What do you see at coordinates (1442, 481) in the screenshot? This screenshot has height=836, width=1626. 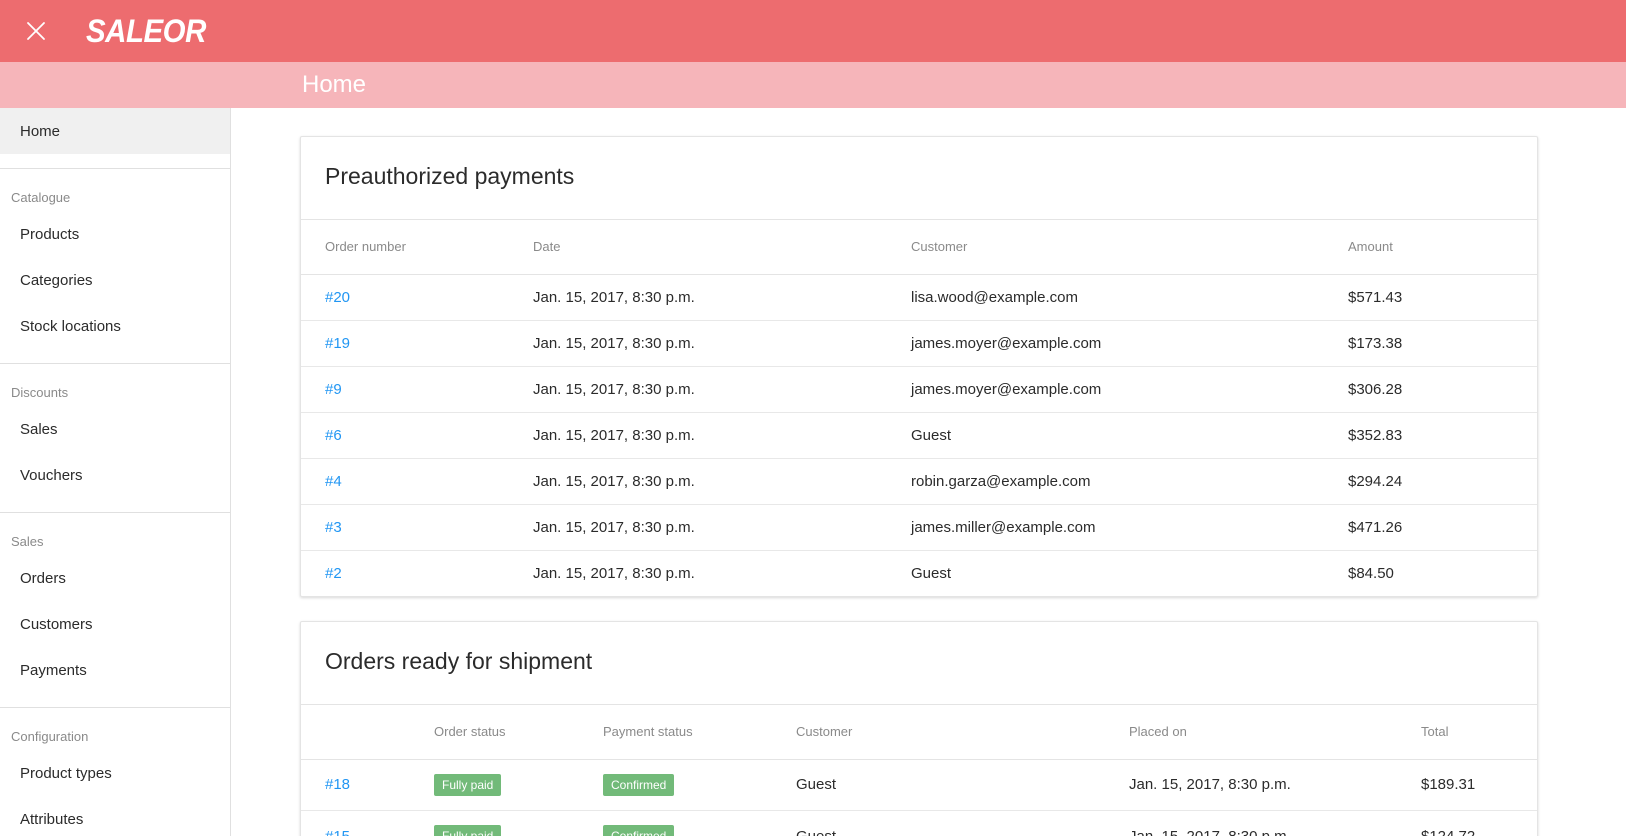 I see `cell-amount: $294.24` at bounding box center [1442, 481].